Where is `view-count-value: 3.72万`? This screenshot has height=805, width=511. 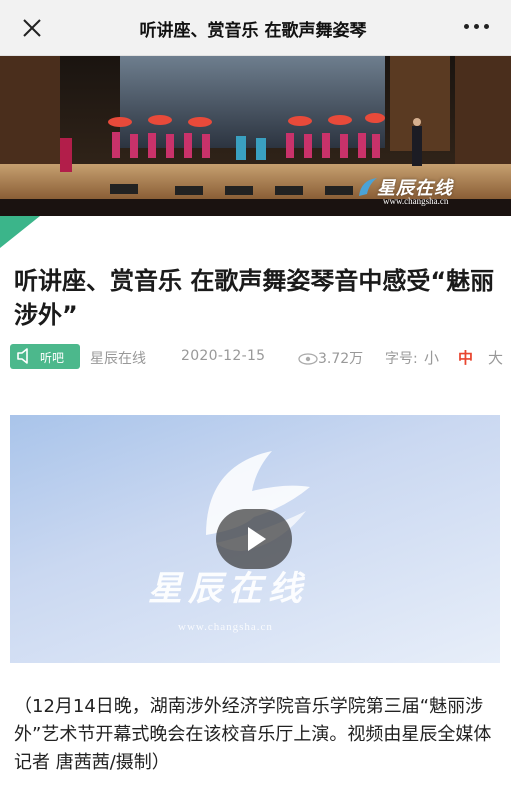
view-count-value: 3.72万 is located at coordinates (341, 359).